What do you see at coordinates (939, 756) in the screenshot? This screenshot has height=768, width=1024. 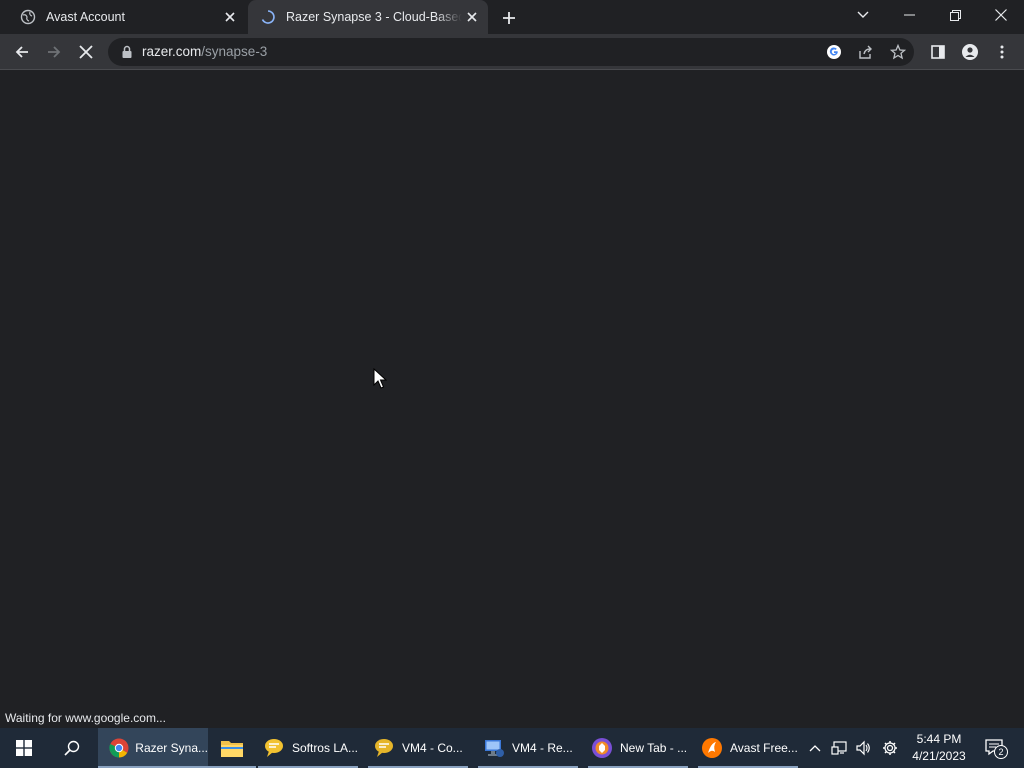 I see `clock-date: 4/21/2023` at bounding box center [939, 756].